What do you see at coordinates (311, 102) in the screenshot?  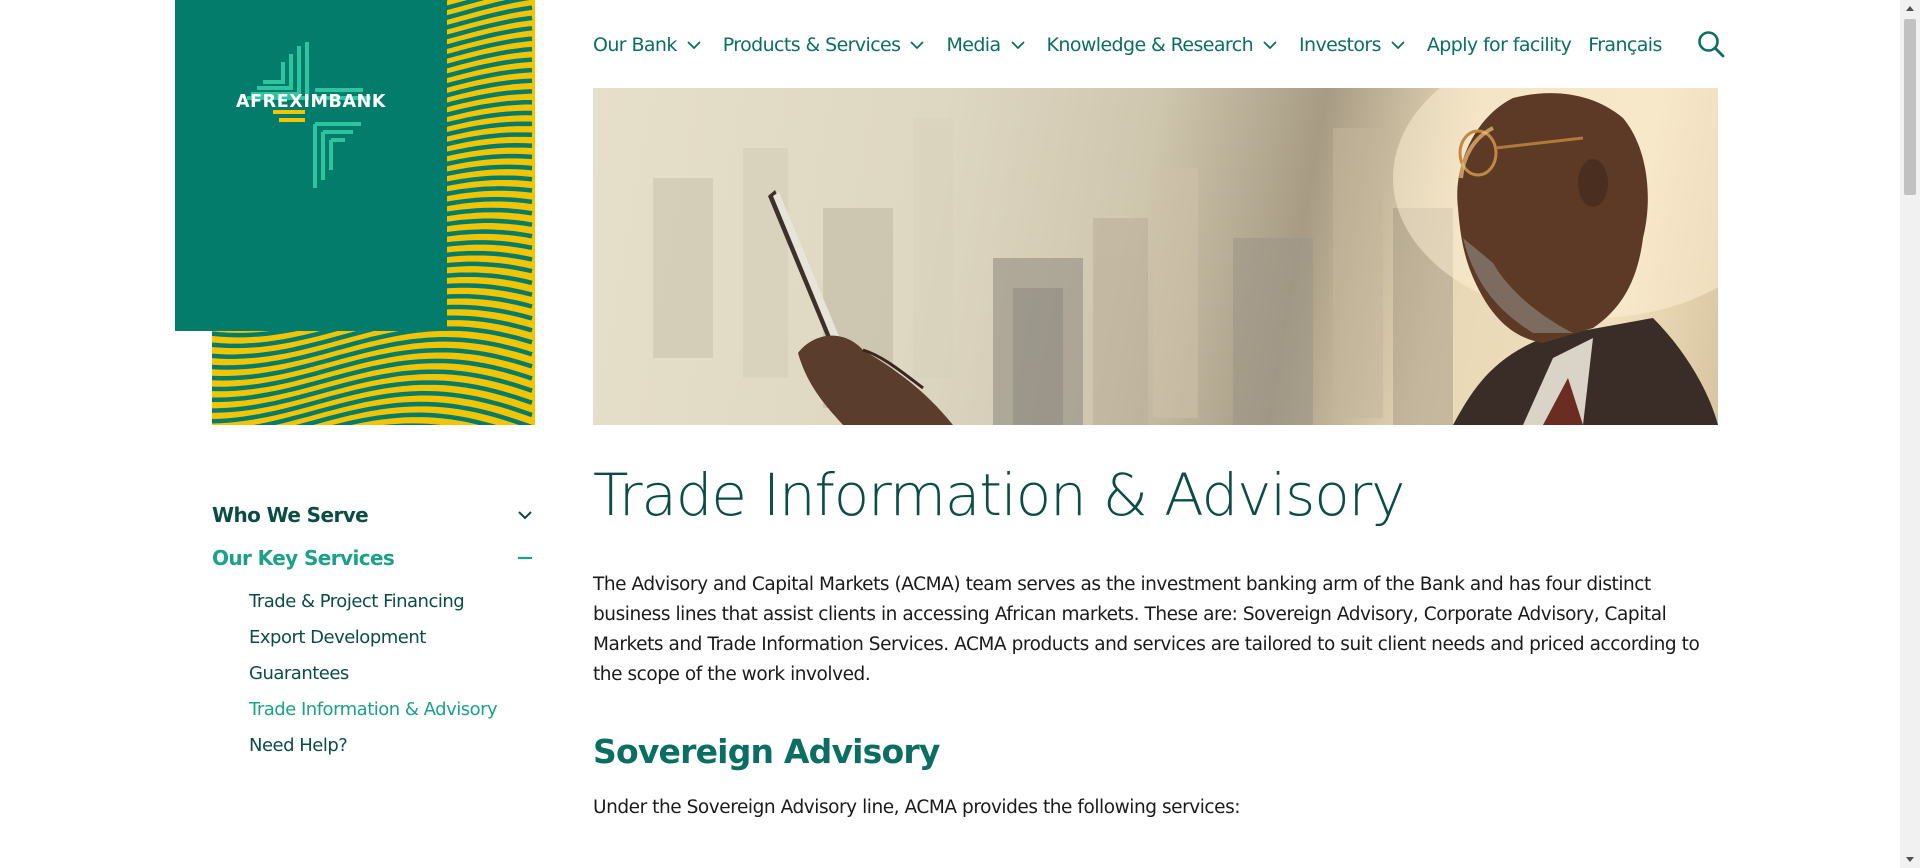 I see `logo-wordmark: AFREXIMBANK` at bounding box center [311, 102].